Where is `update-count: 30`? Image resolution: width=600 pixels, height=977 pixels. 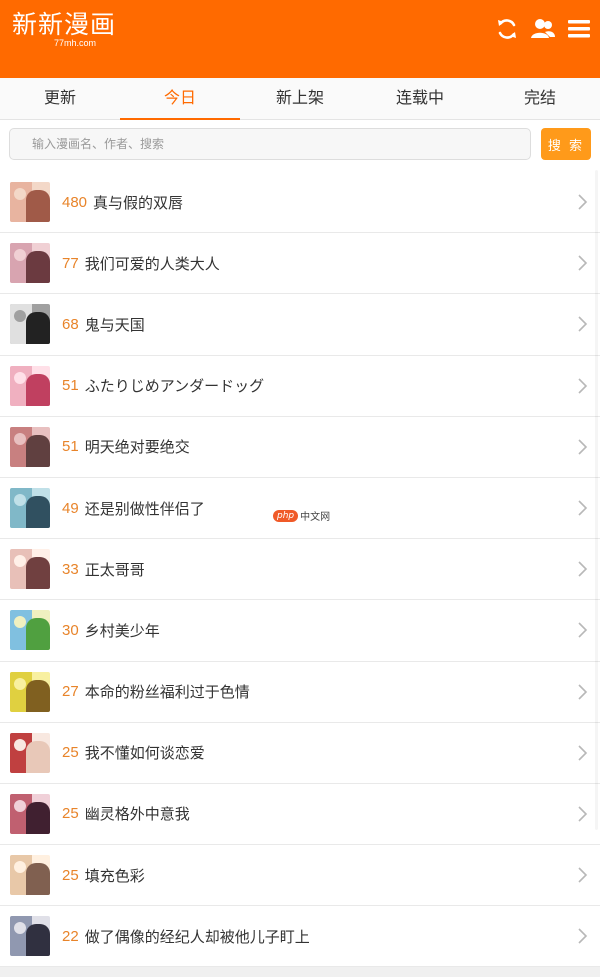 update-count: 30 is located at coordinates (70, 630).